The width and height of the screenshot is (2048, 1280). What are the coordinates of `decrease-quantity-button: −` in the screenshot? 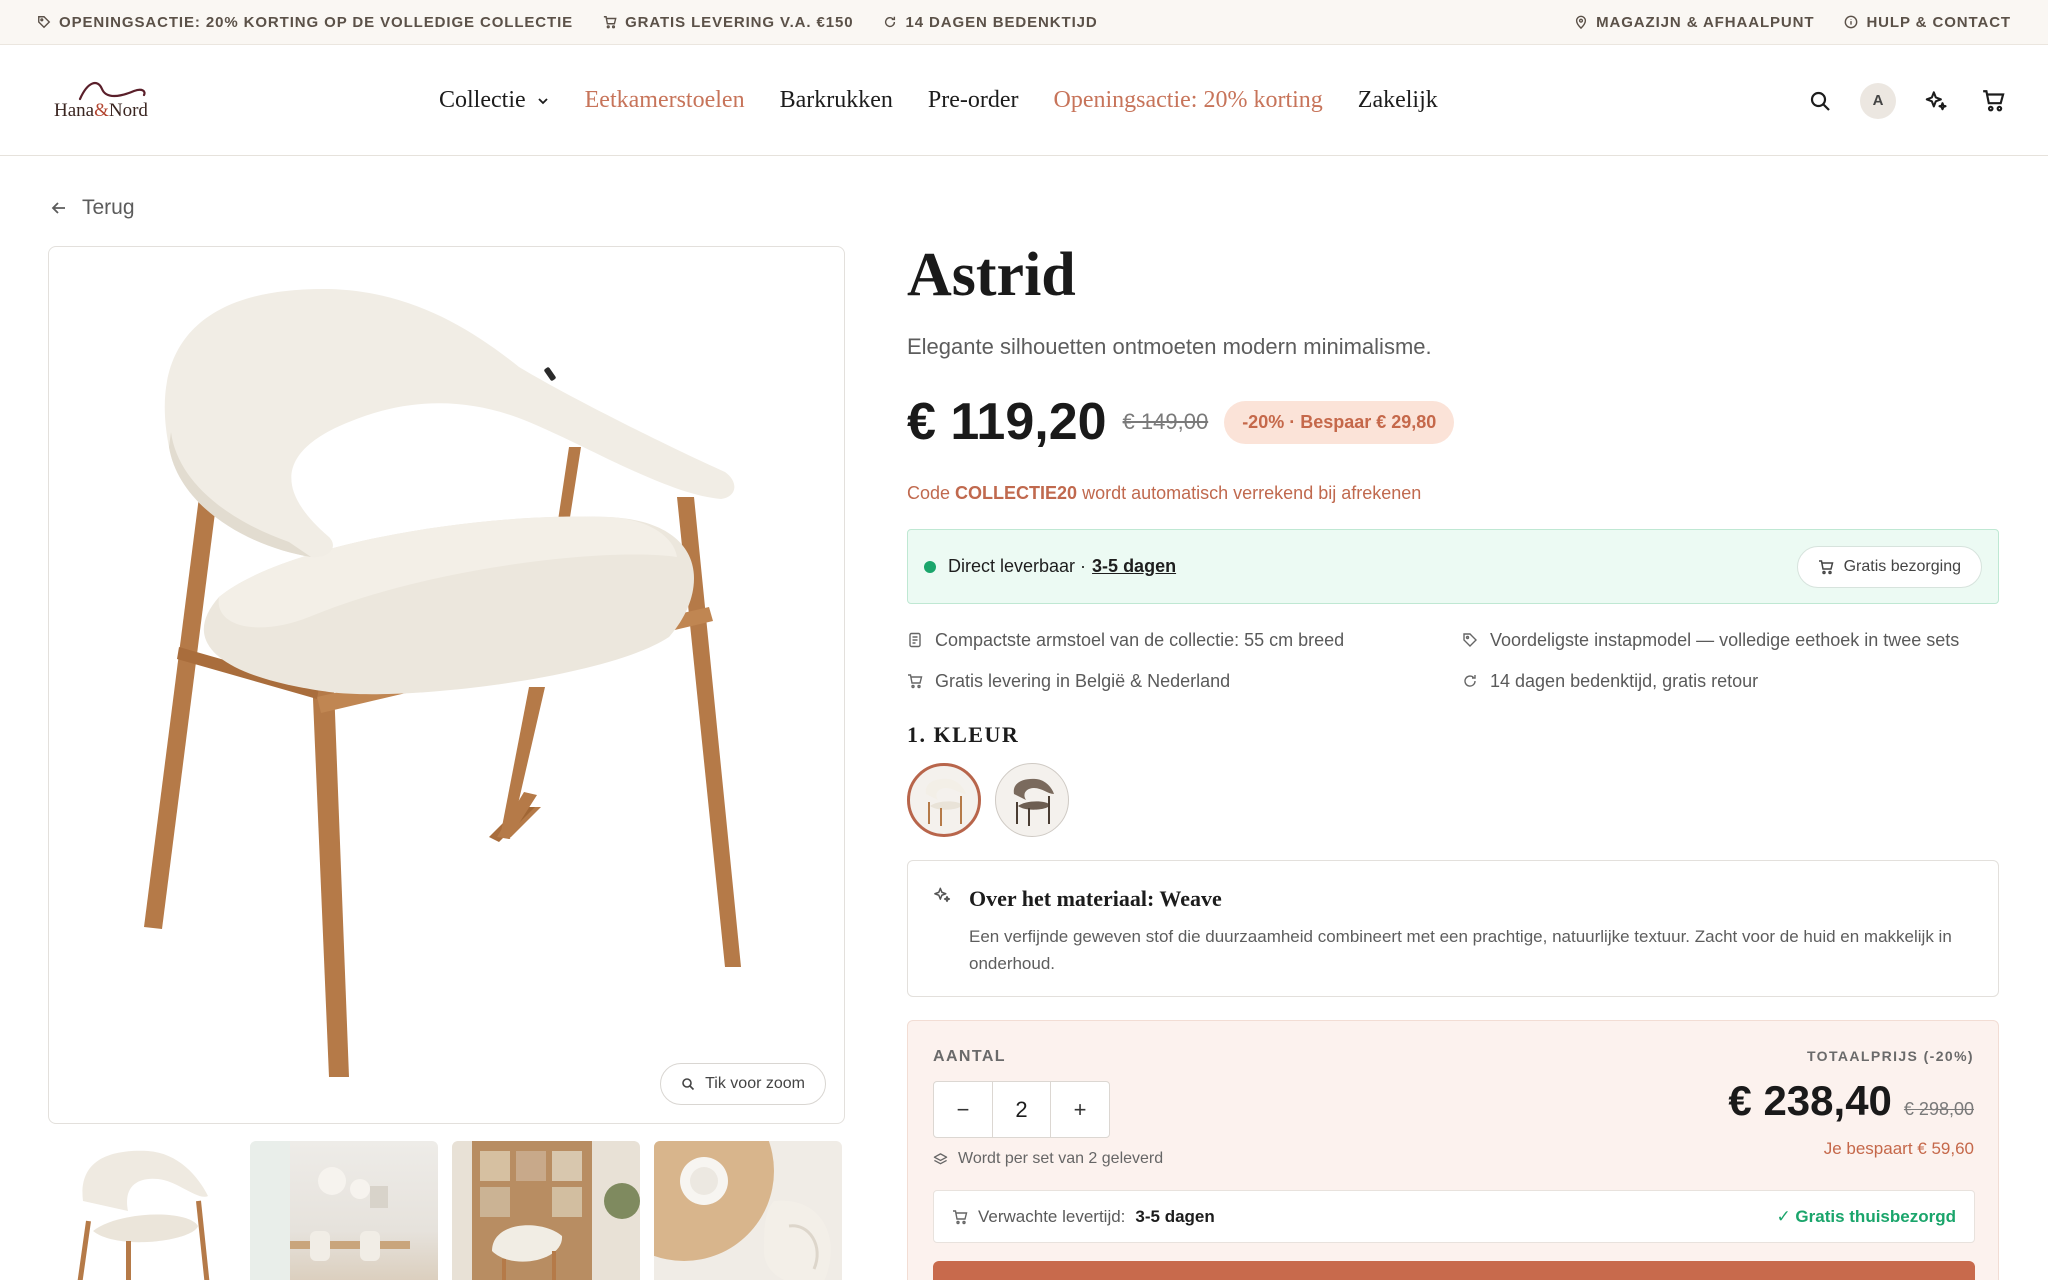 It's located at (963, 1109).